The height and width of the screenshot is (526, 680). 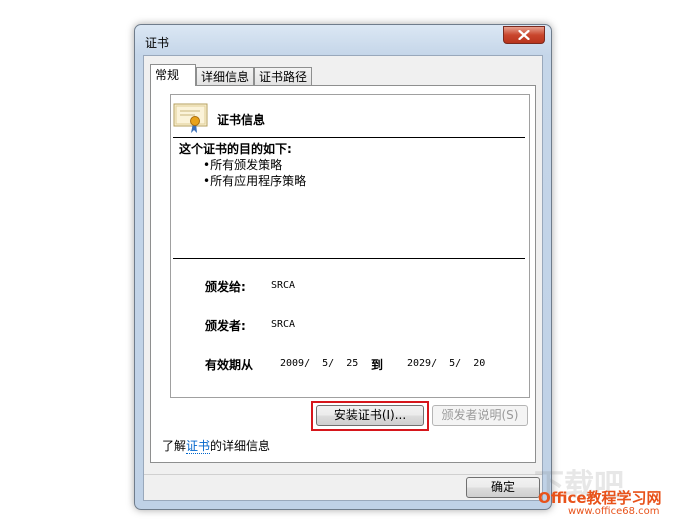 I want to click on learn-more-prefix: 了解, so click(x=174, y=446).